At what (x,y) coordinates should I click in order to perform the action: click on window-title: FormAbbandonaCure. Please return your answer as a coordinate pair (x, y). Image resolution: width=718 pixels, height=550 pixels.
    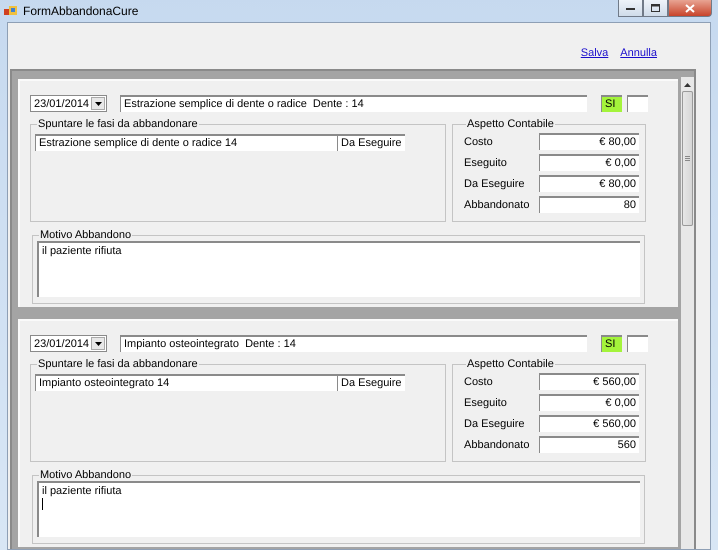
    Looking at the image, I should click on (80, 11).